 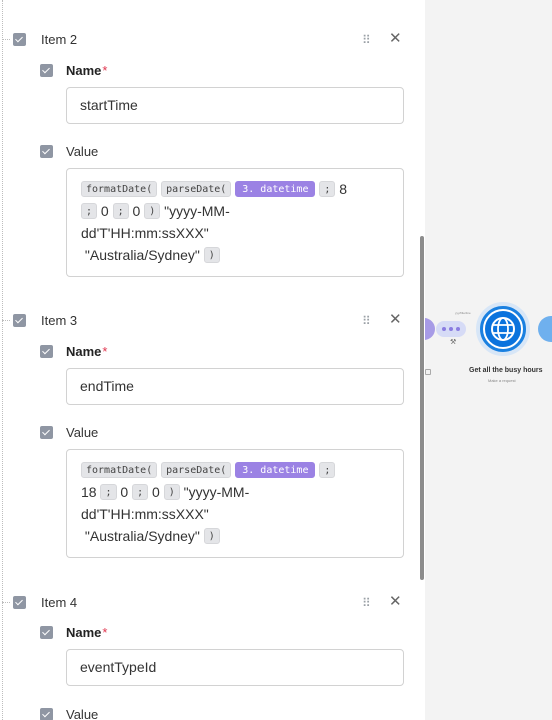 I want to click on name-input-value: startTime, so click(x=109, y=105).